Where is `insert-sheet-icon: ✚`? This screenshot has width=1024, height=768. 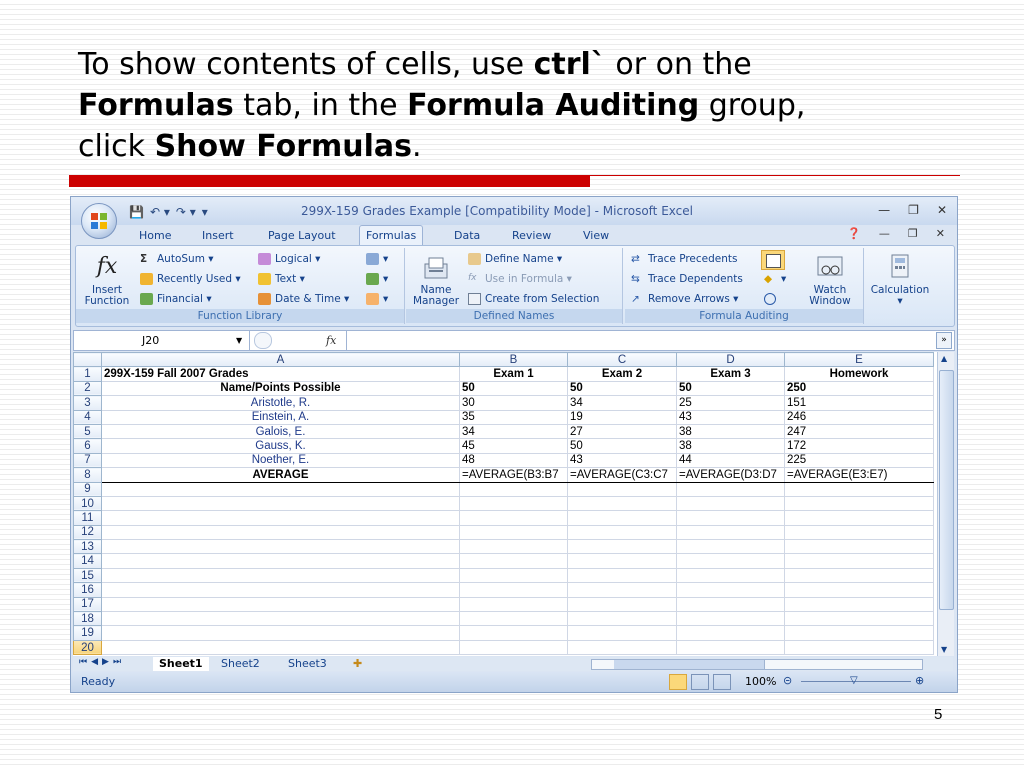
insert-sheet-icon: ✚ is located at coordinates (357, 664).